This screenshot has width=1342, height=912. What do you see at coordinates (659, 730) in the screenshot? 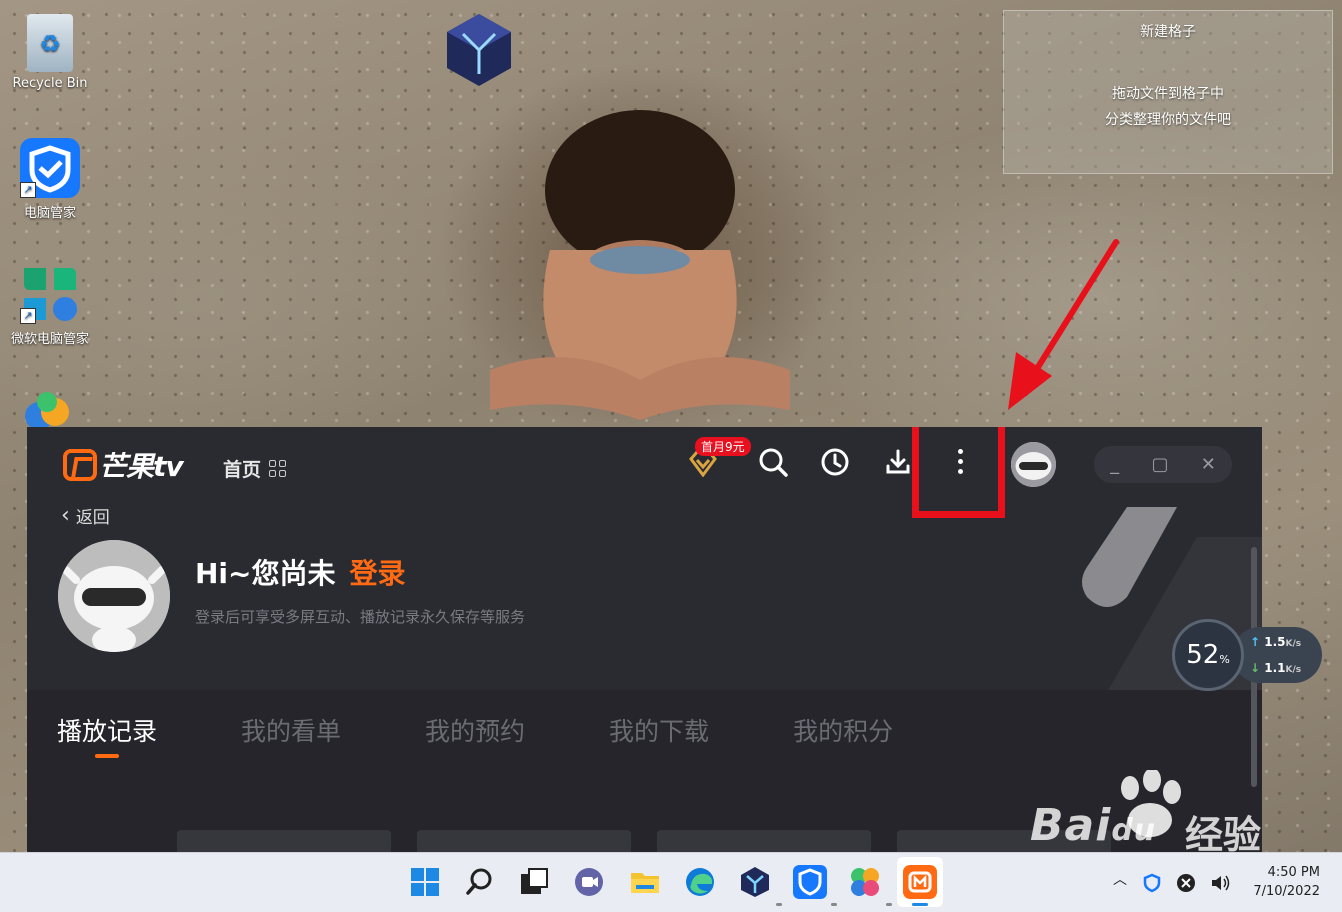
I see `tab-downloads: 我的下载` at bounding box center [659, 730].